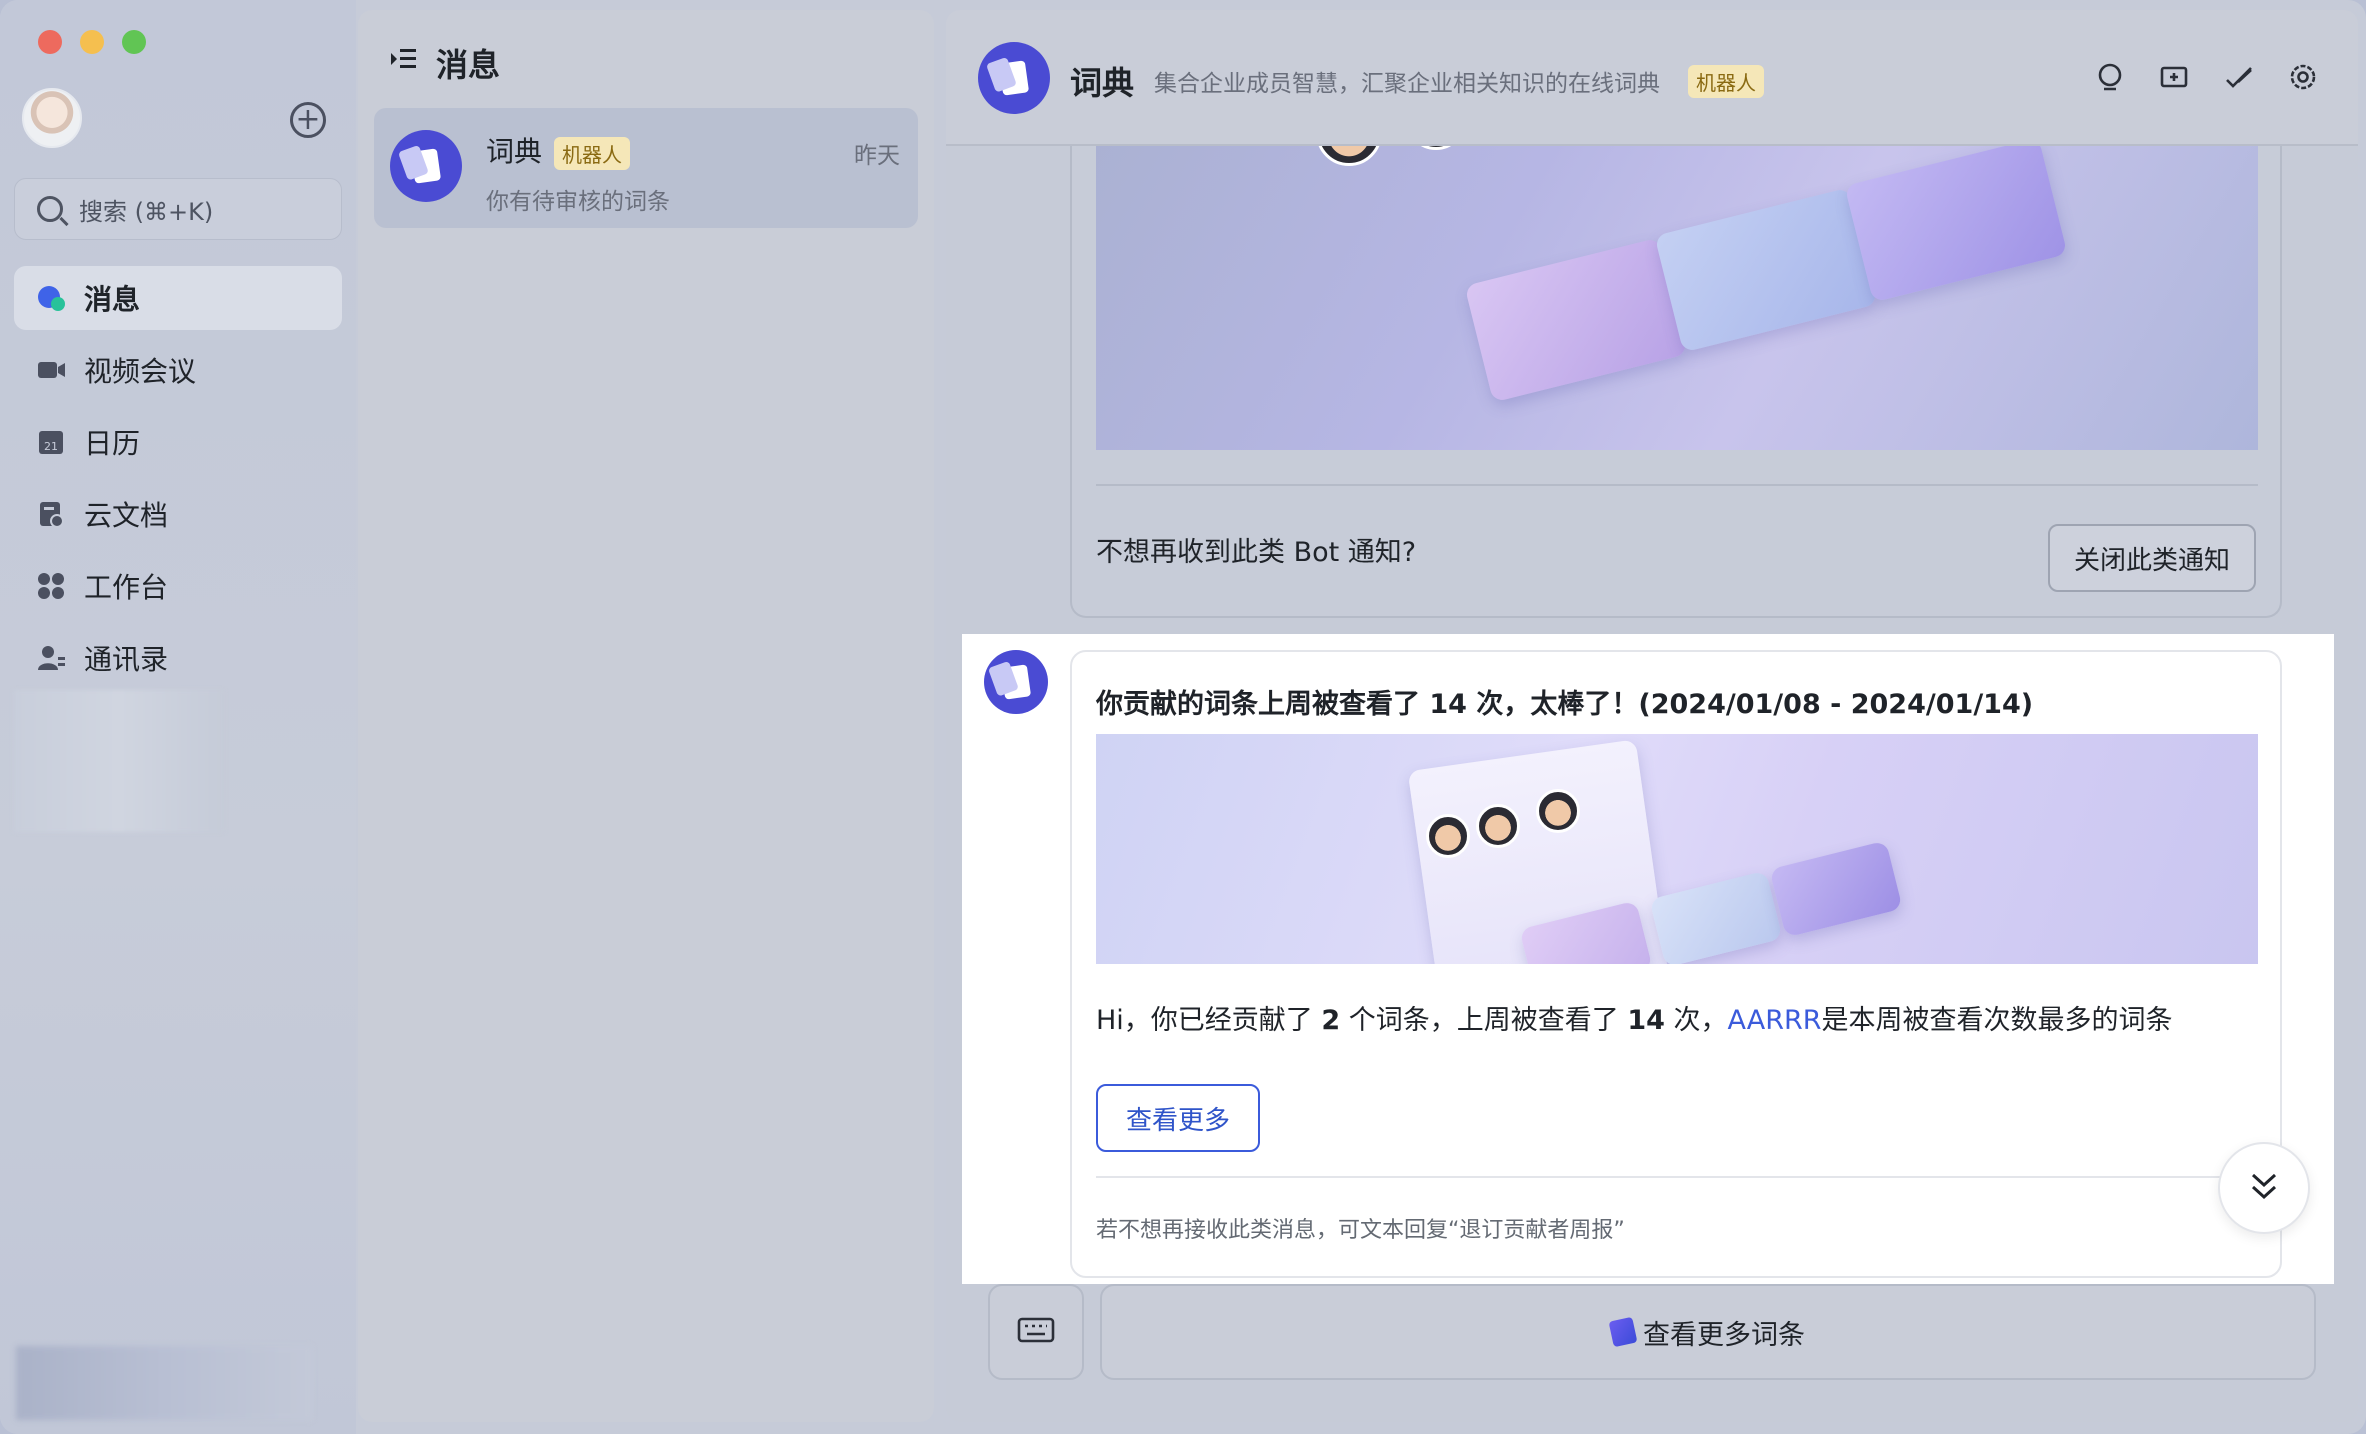 This screenshot has width=2366, height=1434. I want to click on close-notification-button: 关闭此类通知, so click(2151, 558).